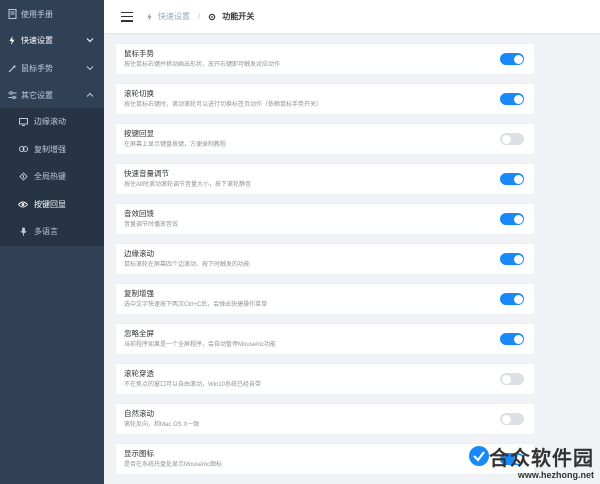  Describe the element at coordinates (46, 232) in the screenshot. I see `submenu-item-label: 多语言` at that location.